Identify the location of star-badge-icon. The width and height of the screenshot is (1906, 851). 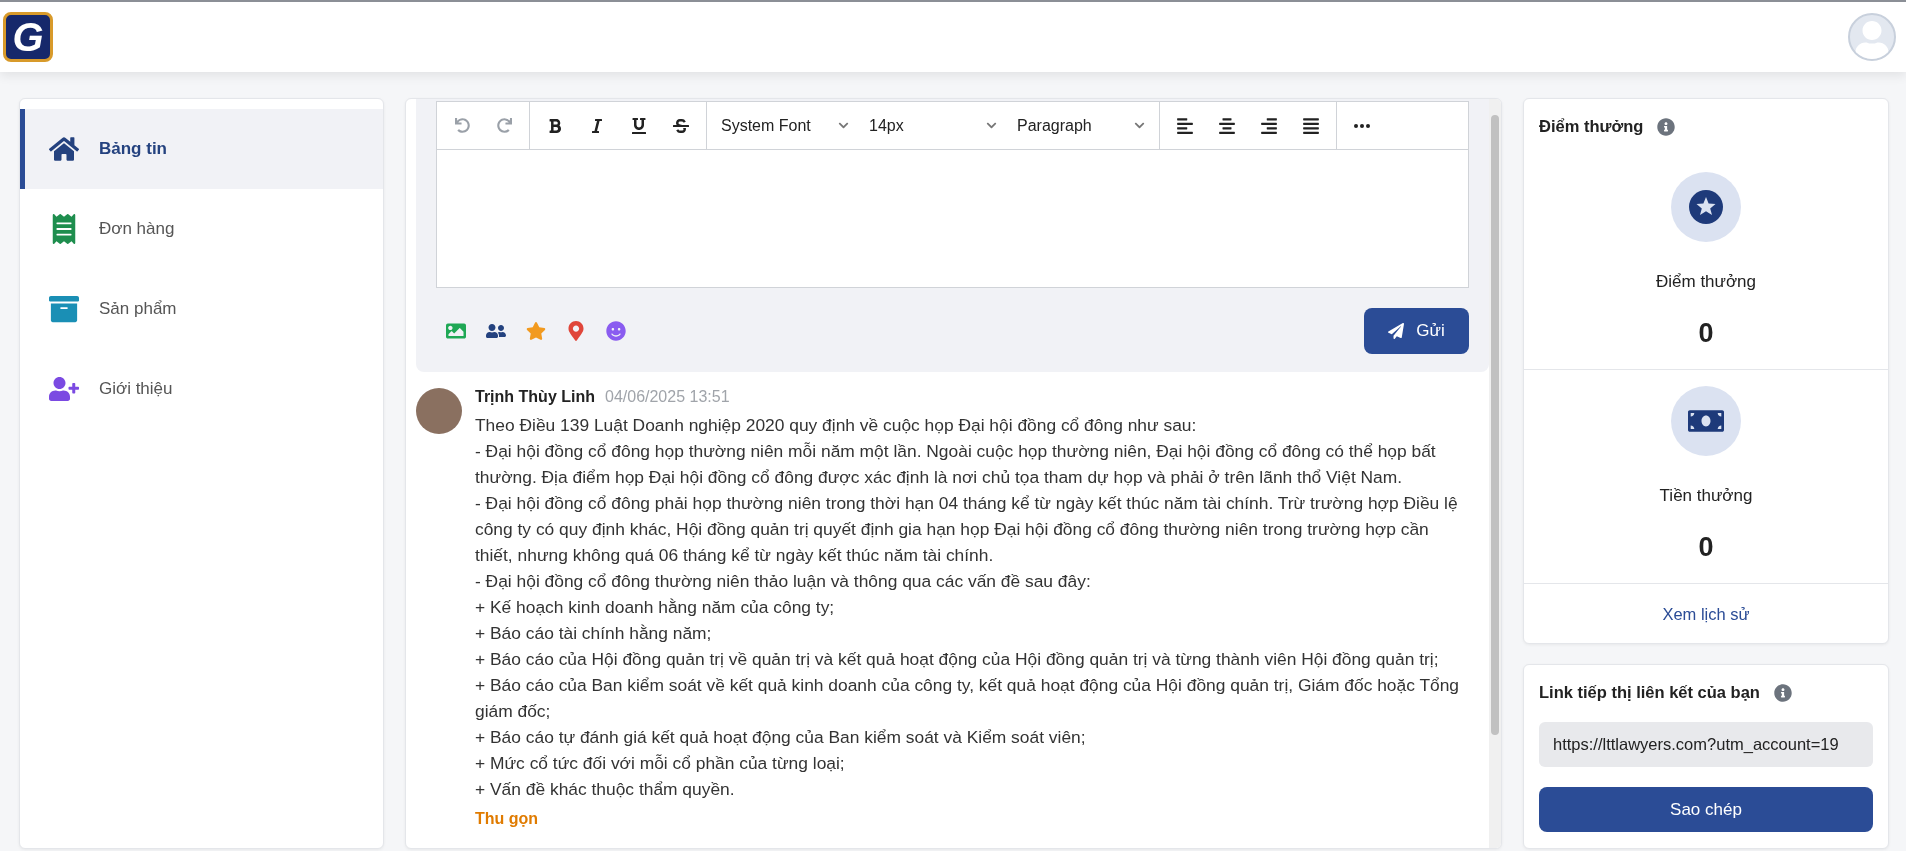
(1706, 207).